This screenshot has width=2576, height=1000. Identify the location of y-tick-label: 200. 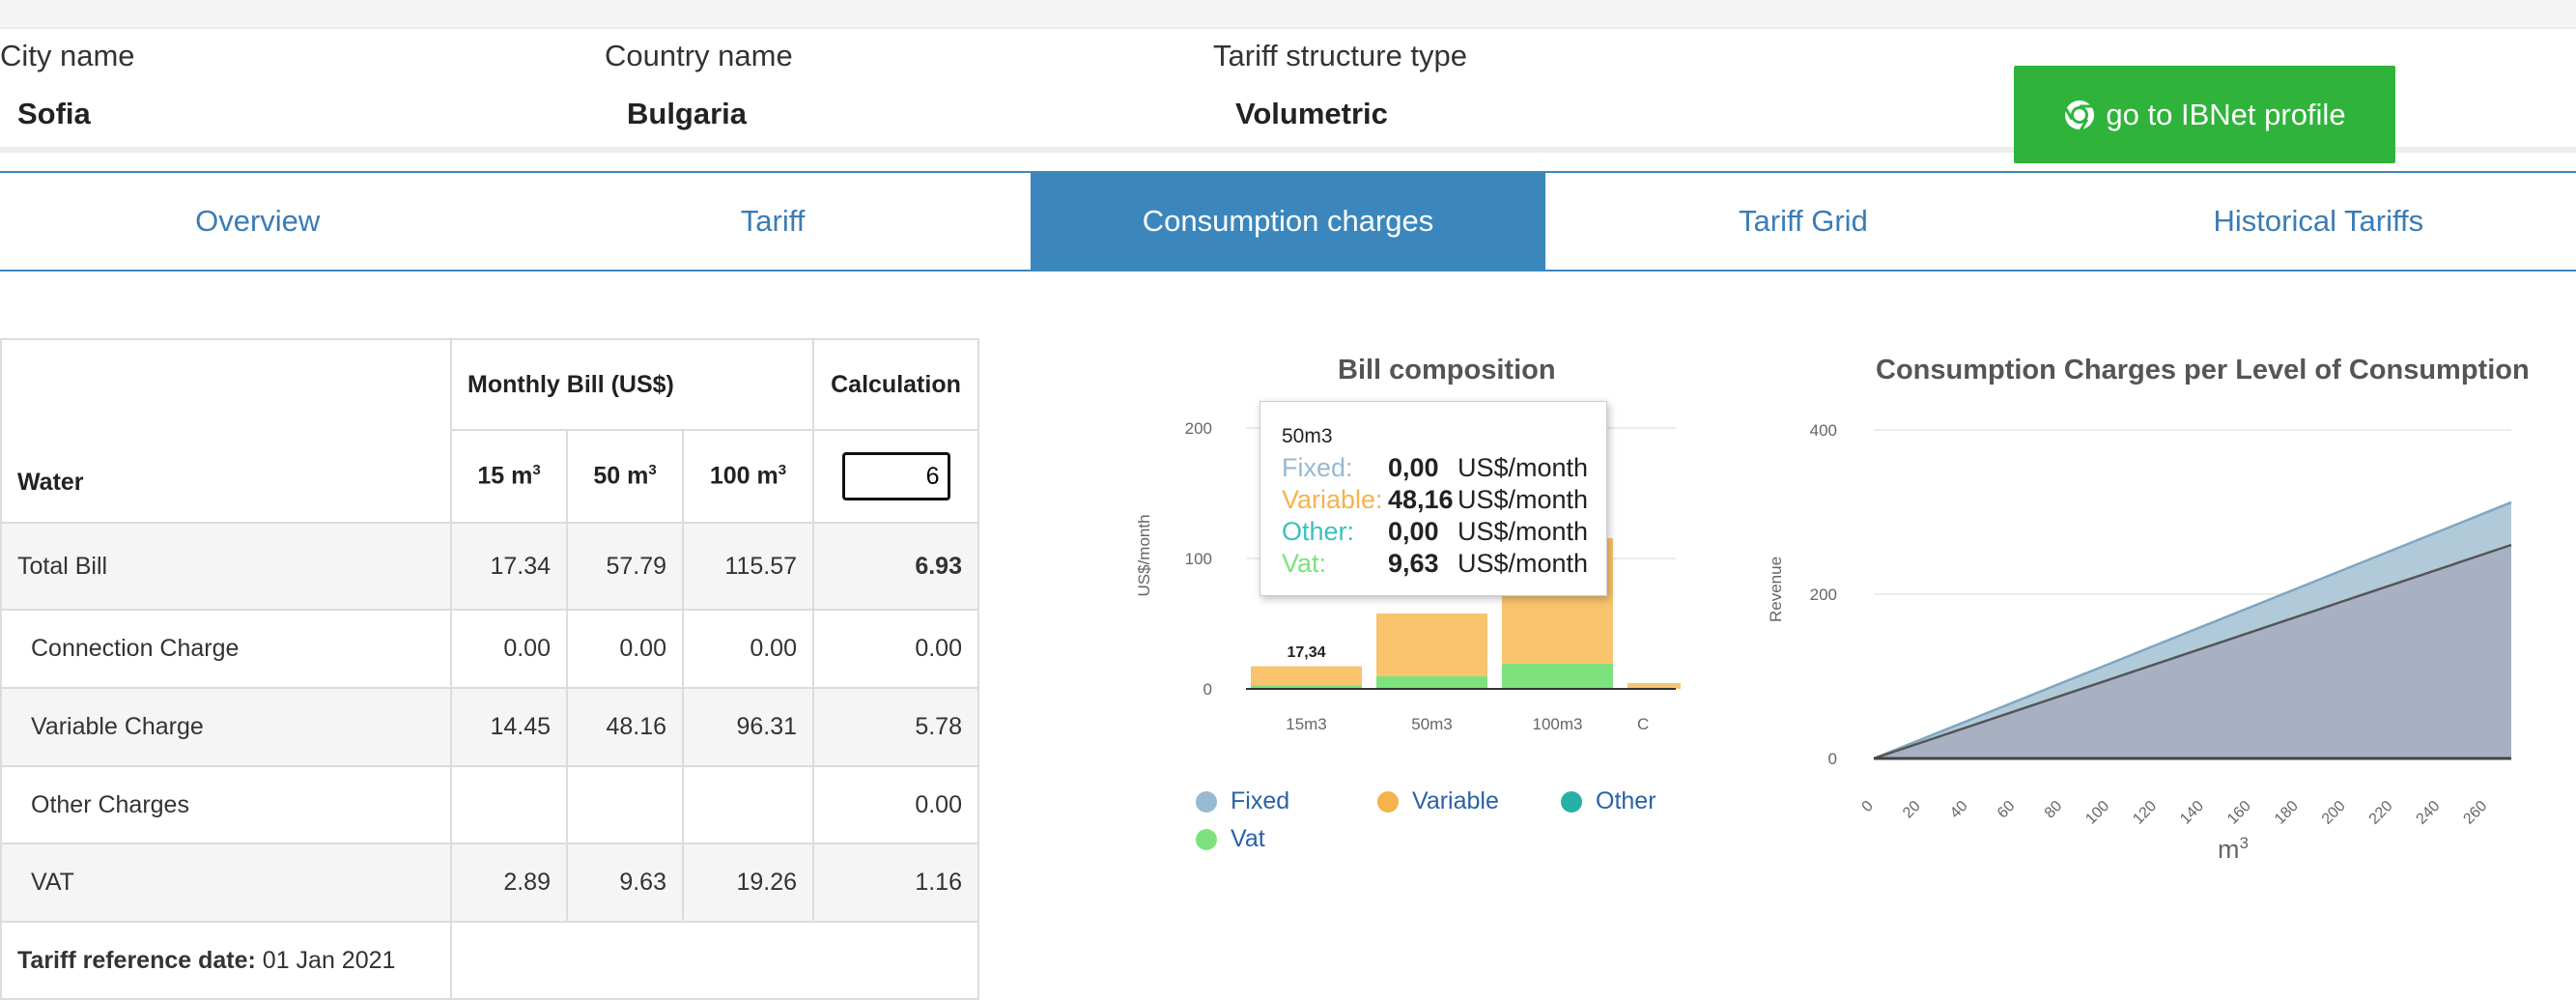
(1198, 428).